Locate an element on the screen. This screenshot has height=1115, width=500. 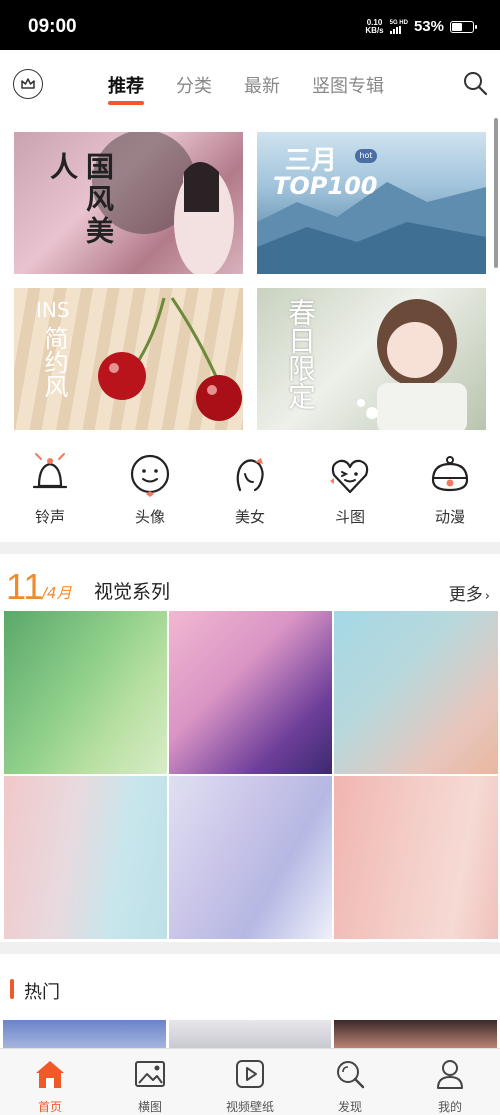
category-meme: 斗图 is located at coordinates (350, 494).